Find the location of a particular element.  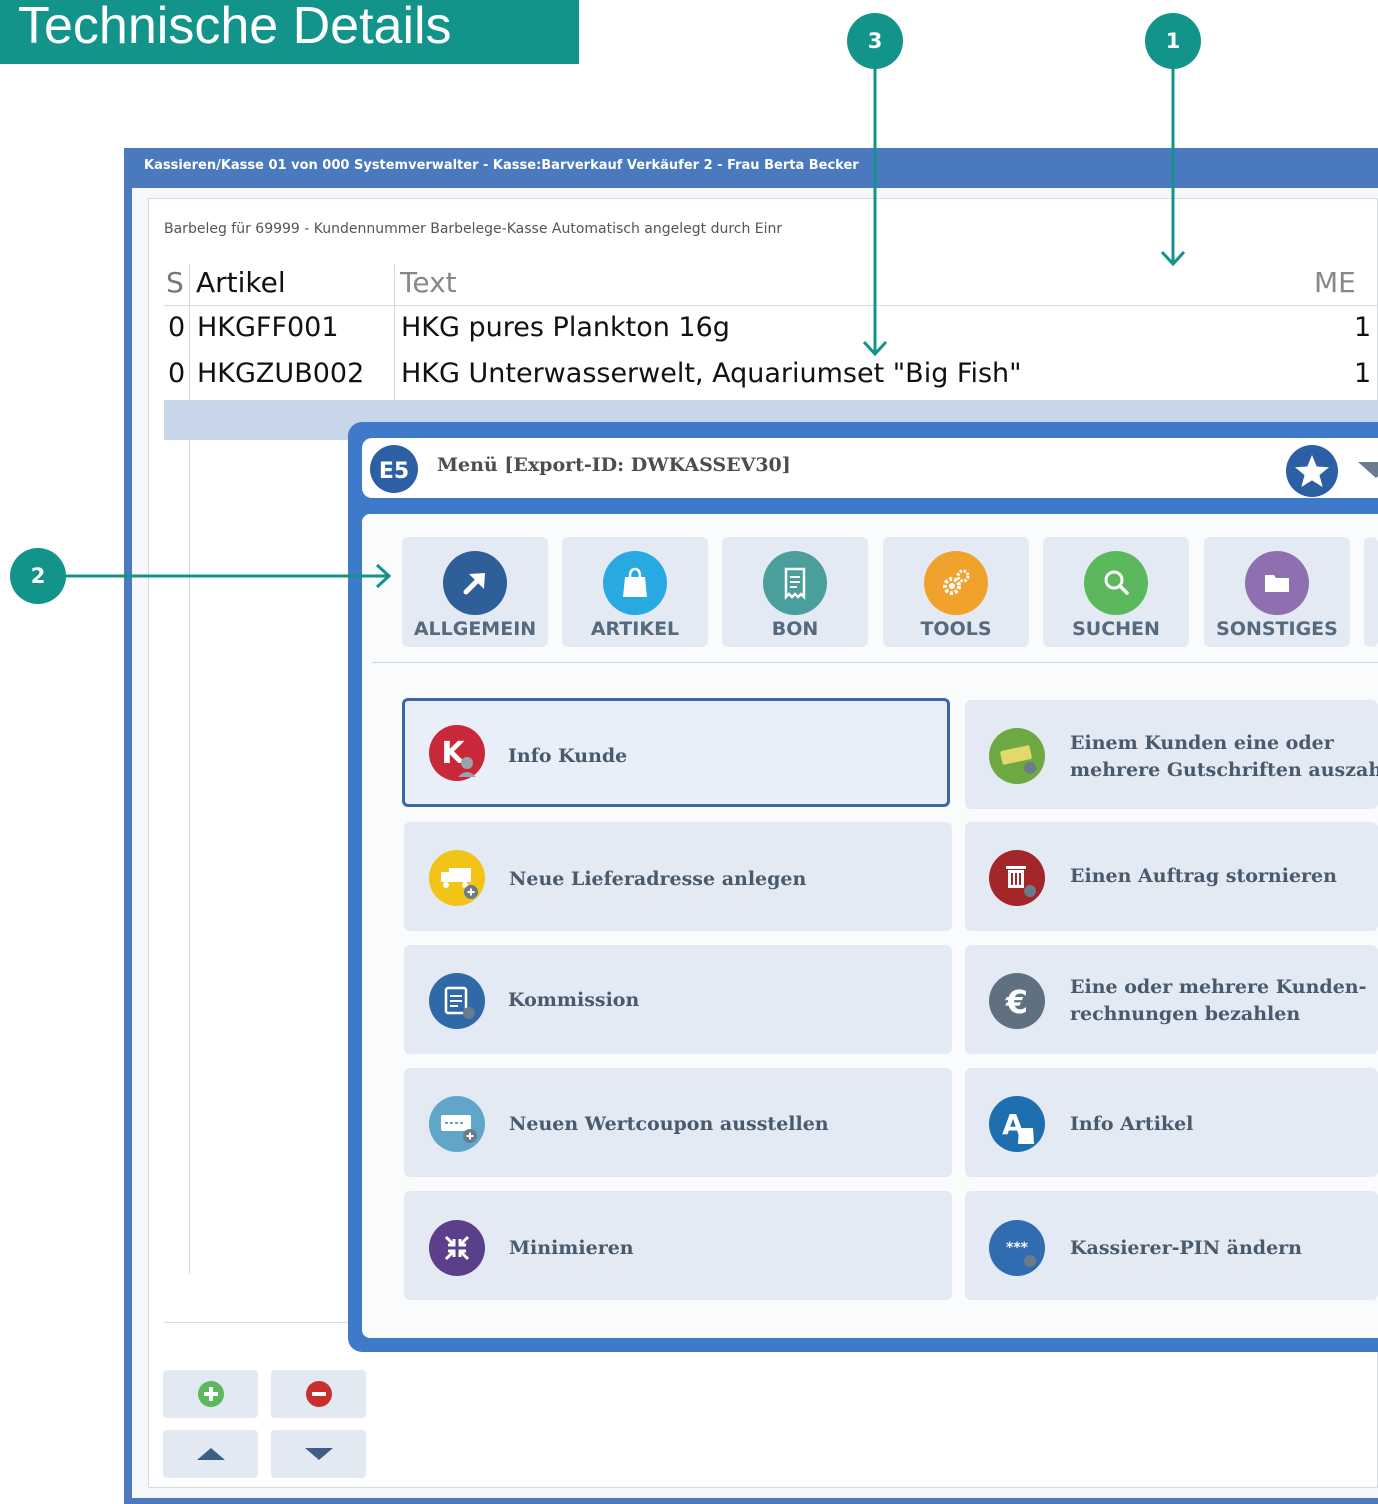

callout-badge: 2 is located at coordinates (38, 576).